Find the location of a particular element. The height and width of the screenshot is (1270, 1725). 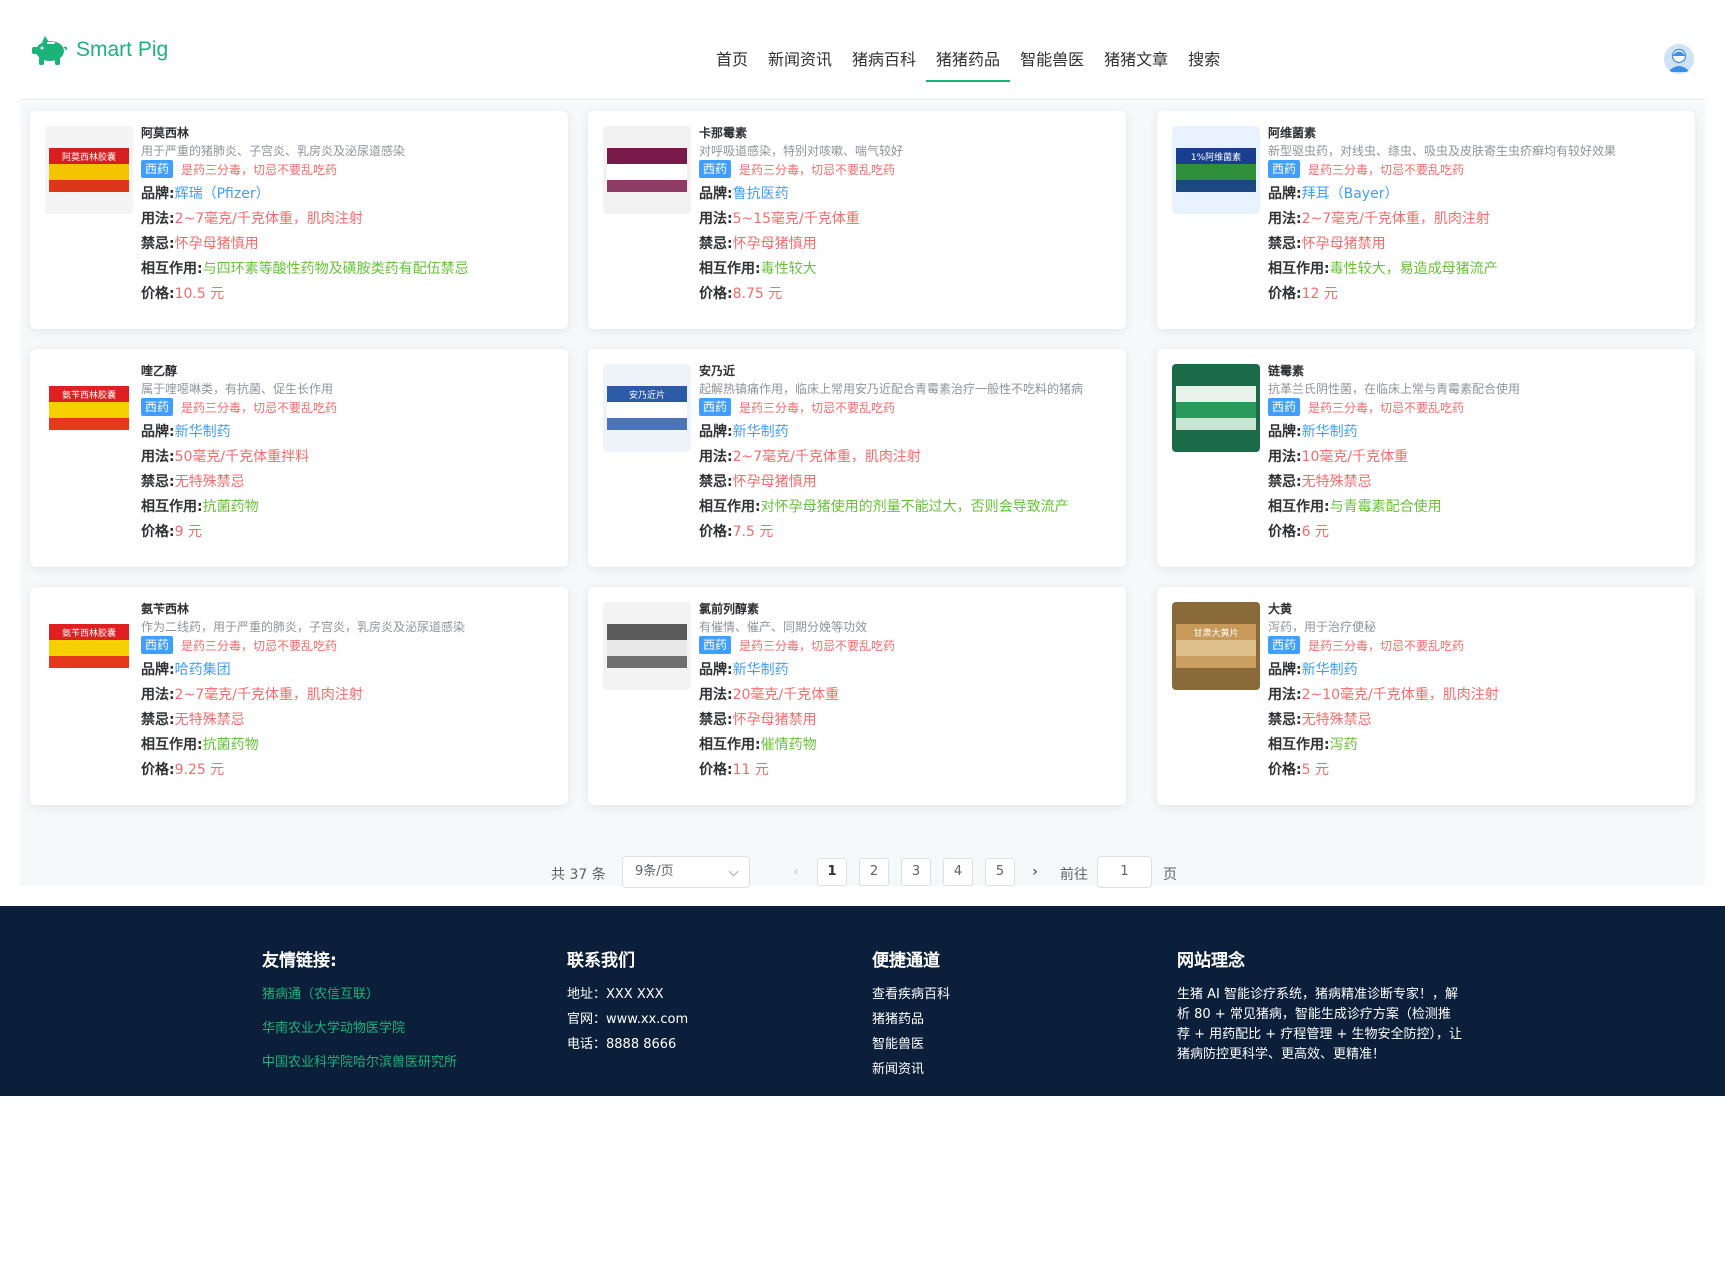

usage-value: 2~7毫克/千克体重，肌肉注射 is located at coordinates (268, 695).